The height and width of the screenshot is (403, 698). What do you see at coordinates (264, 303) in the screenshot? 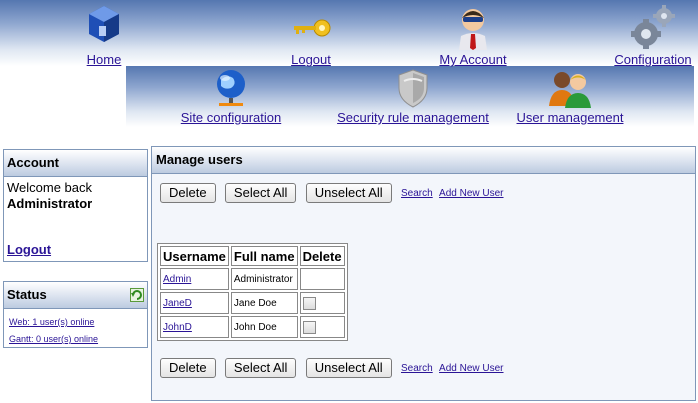
I see `full-name-cell: Jane Doe` at bounding box center [264, 303].